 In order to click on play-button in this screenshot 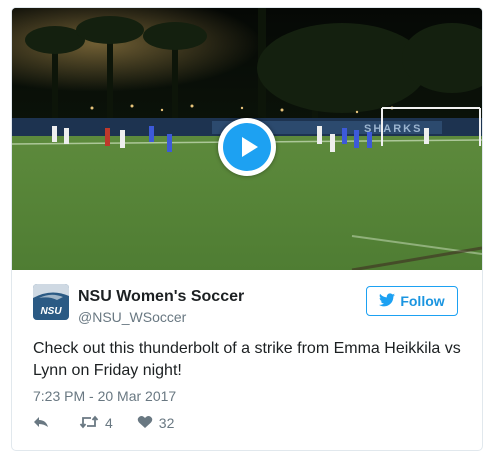, I will do `click(247, 147)`.